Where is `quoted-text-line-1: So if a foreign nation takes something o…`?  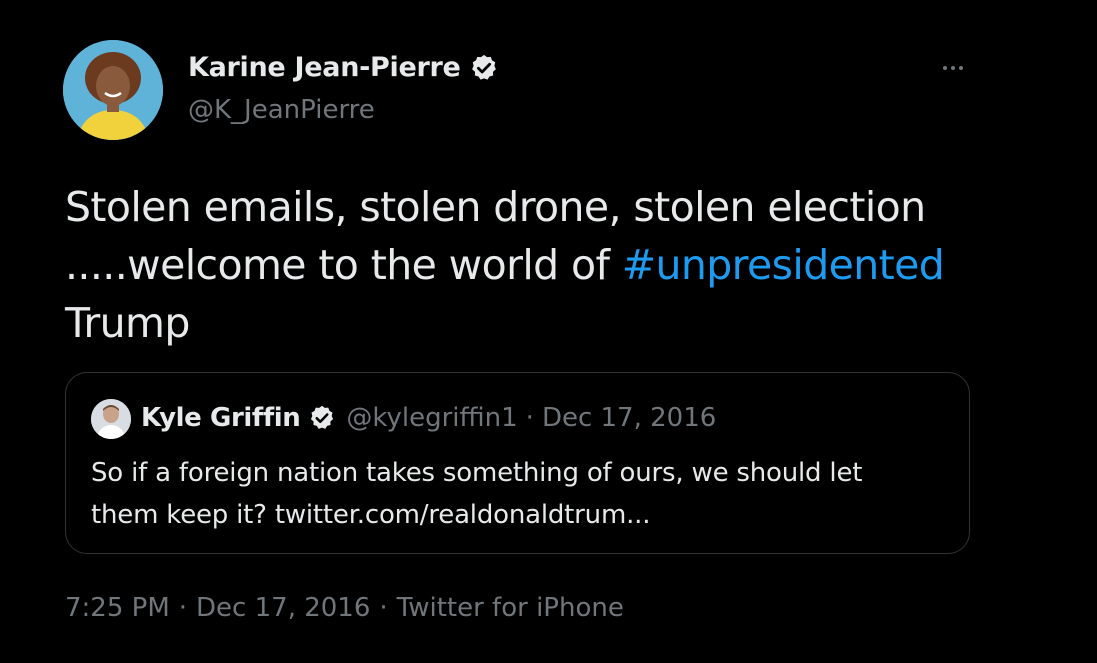 quoted-text-line-1: So if a foreign nation takes something o… is located at coordinates (477, 473).